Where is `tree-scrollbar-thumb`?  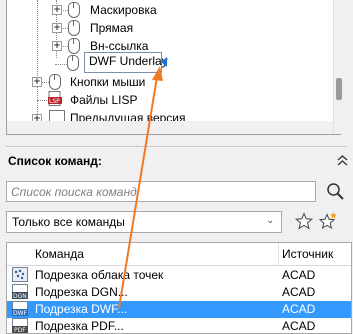 tree-scrollbar-thumb is located at coordinates (339, 89).